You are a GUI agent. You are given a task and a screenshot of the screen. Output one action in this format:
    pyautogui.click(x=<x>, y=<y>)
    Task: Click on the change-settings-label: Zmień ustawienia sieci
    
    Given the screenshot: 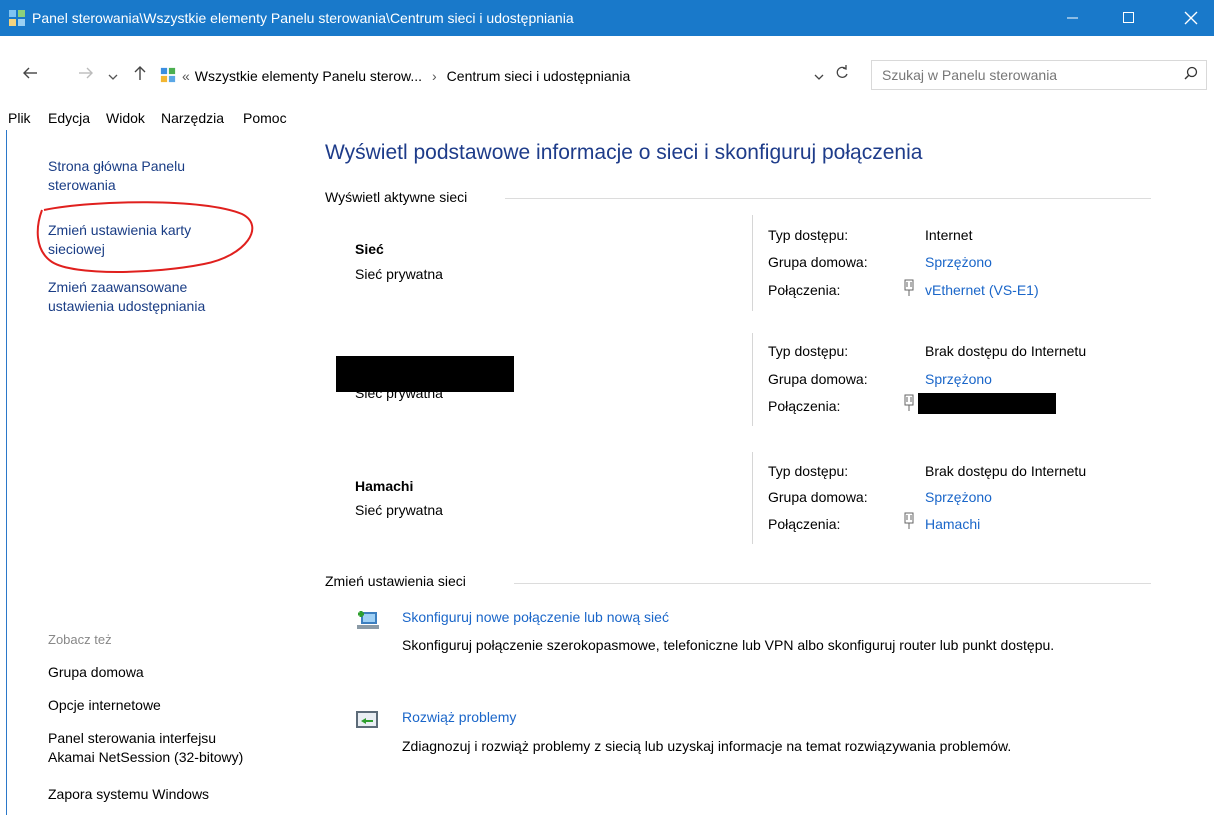 What is the action you would take?
    pyautogui.click(x=395, y=581)
    